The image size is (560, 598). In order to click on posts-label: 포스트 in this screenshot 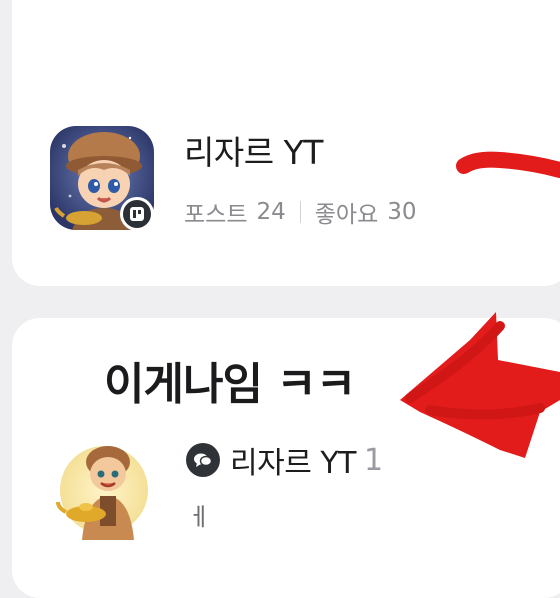, I will do `click(216, 215)`.